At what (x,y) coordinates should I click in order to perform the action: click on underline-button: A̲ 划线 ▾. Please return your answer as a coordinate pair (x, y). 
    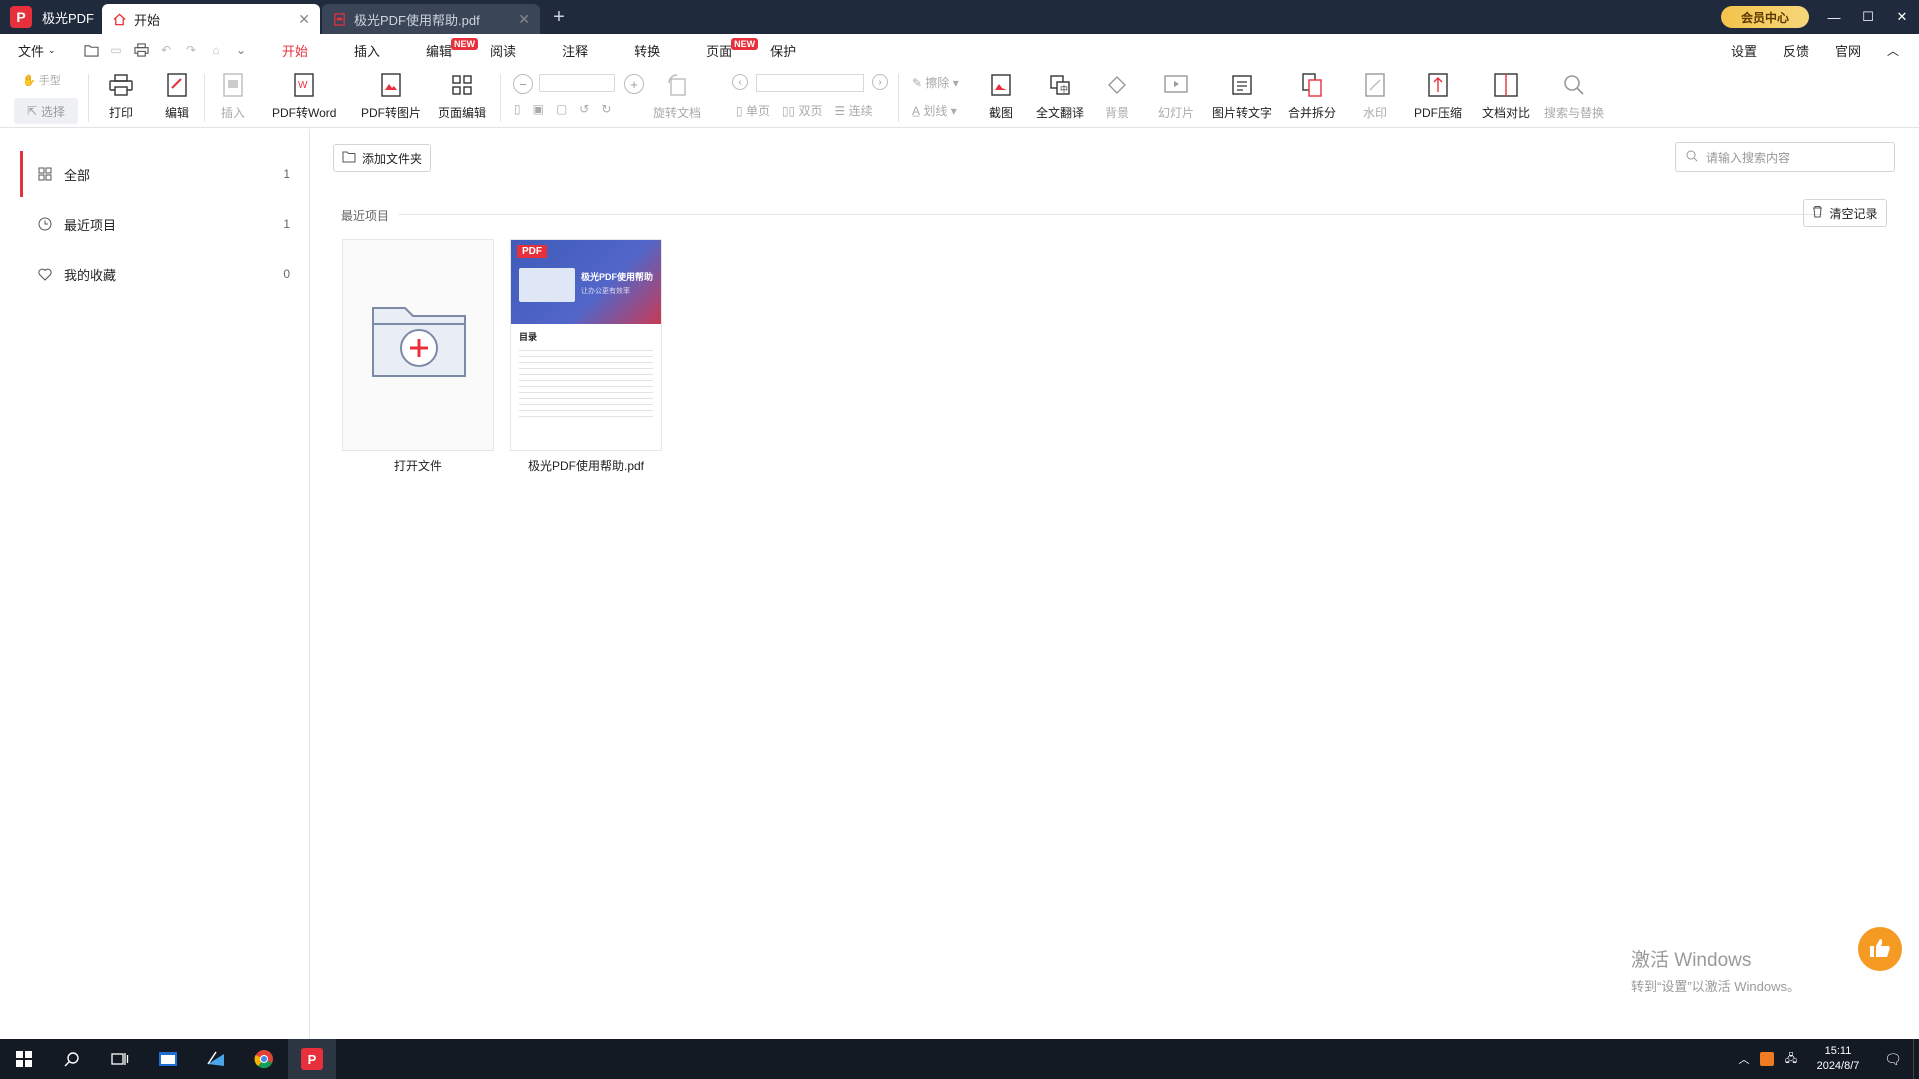
    Looking at the image, I should click on (934, 110).